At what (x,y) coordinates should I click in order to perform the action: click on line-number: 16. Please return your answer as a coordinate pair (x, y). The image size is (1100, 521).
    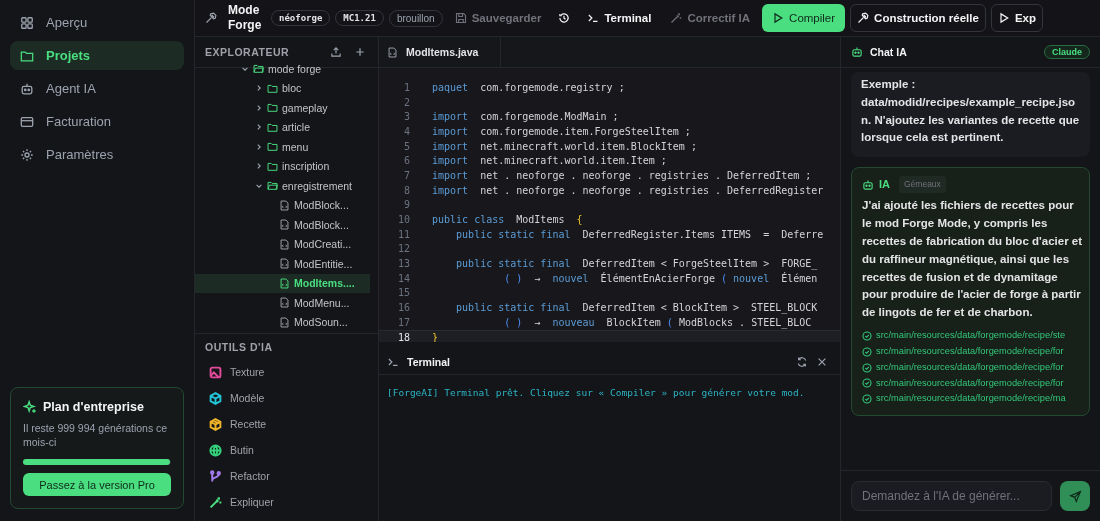
    Looking at the image, I should click on (403, 308).